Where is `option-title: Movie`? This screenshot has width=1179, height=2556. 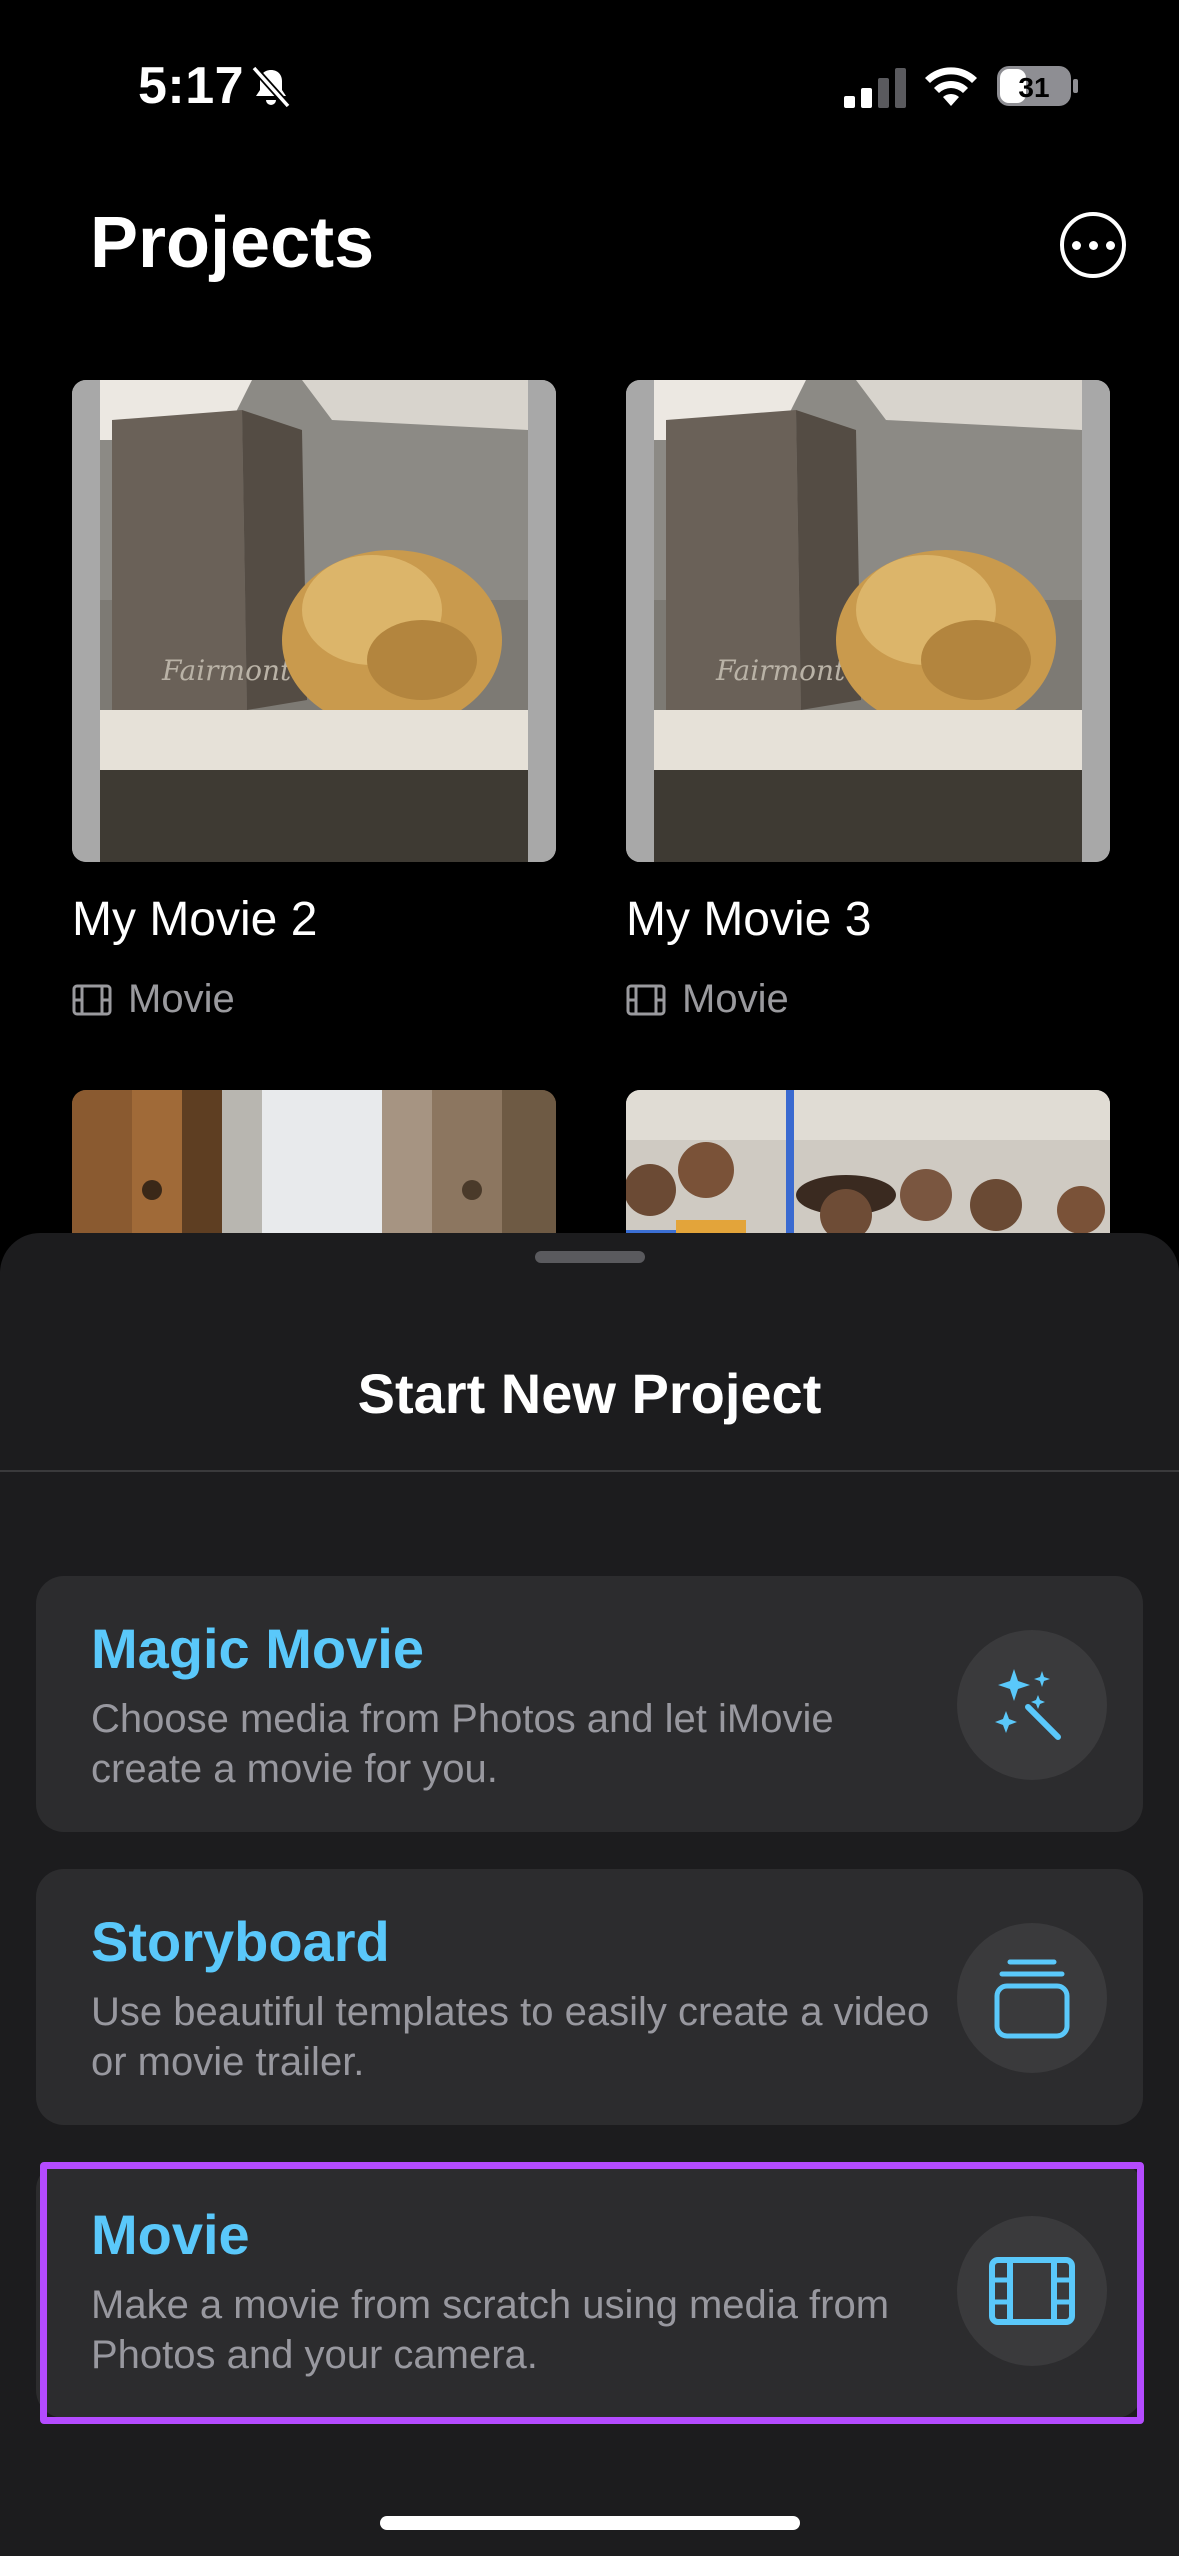 option-title: Movie is located at coordinates (170, 2234).